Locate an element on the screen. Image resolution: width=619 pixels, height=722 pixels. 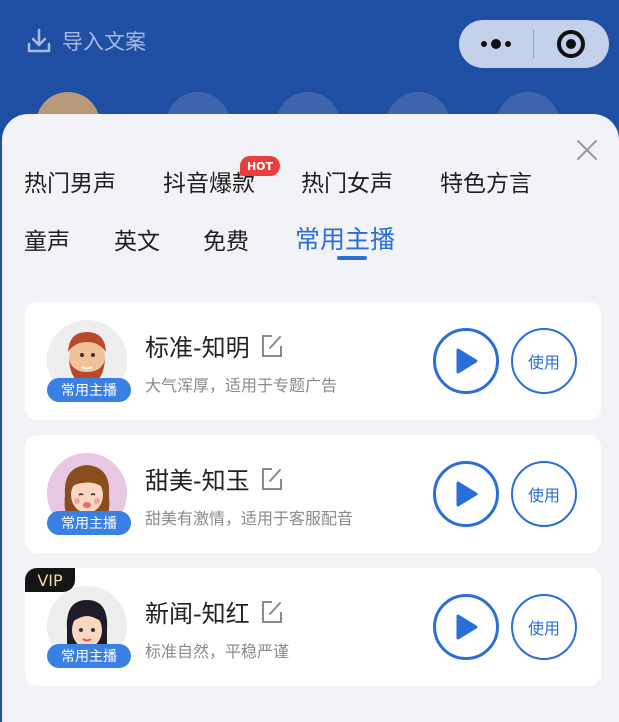
voice-name: 新闻-知红 is located at coordinates (197, 614).